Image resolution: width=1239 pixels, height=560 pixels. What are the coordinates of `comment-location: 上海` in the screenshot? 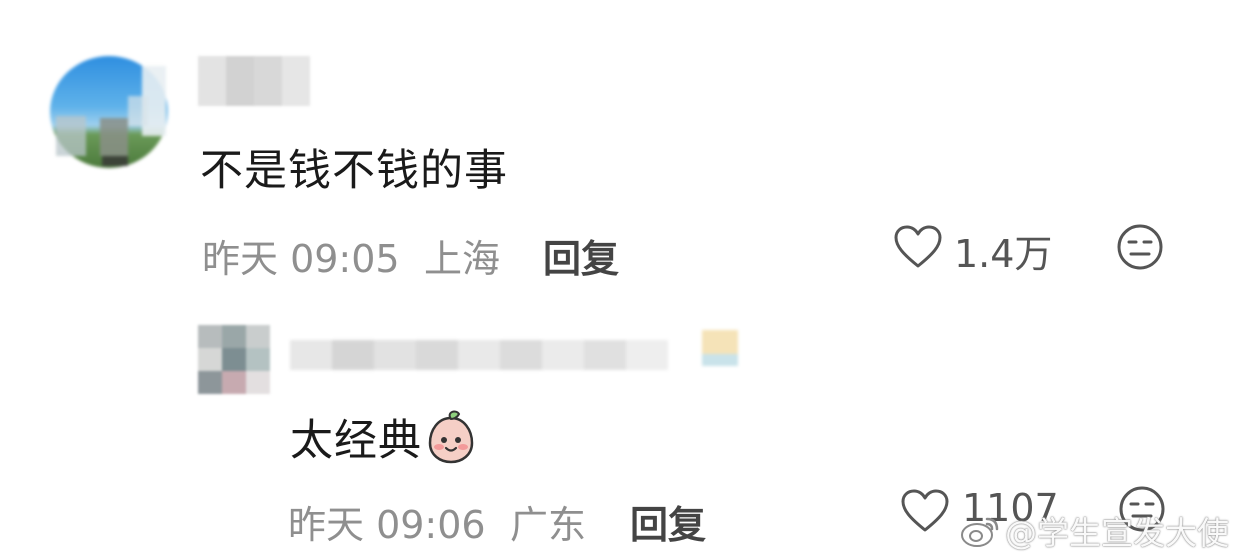 It's located at (462, 259).